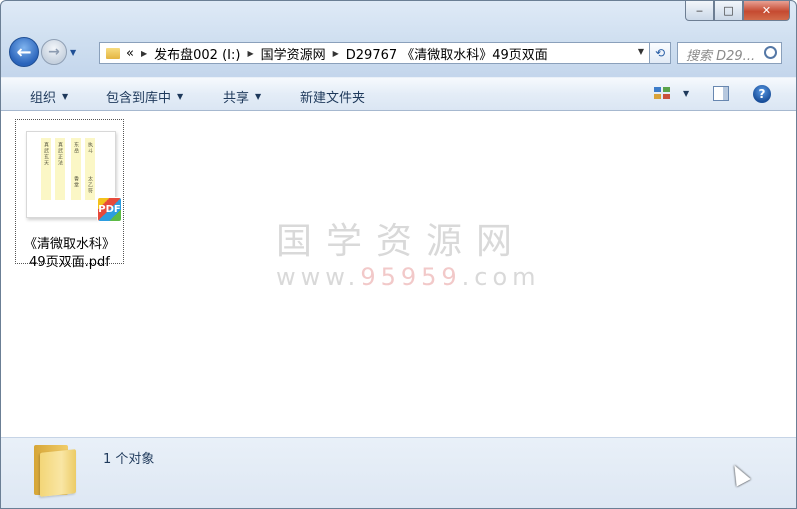  What do you see at coordinates (293, 53) in the screenshot?
I see `breadcrumb-folder-guoxue: 国学资源网` at bounding box center [293, 53].